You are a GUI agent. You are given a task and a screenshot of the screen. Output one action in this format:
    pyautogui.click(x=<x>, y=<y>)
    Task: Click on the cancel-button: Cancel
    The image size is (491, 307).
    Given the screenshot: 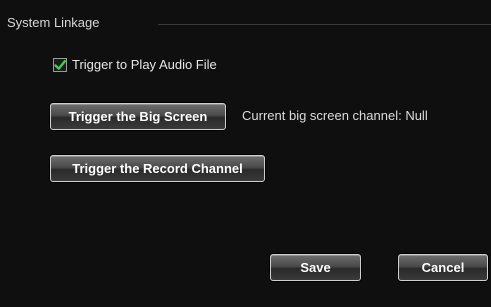 What is the action you would take?
    pyautogui.click(x=443, y=267)
    